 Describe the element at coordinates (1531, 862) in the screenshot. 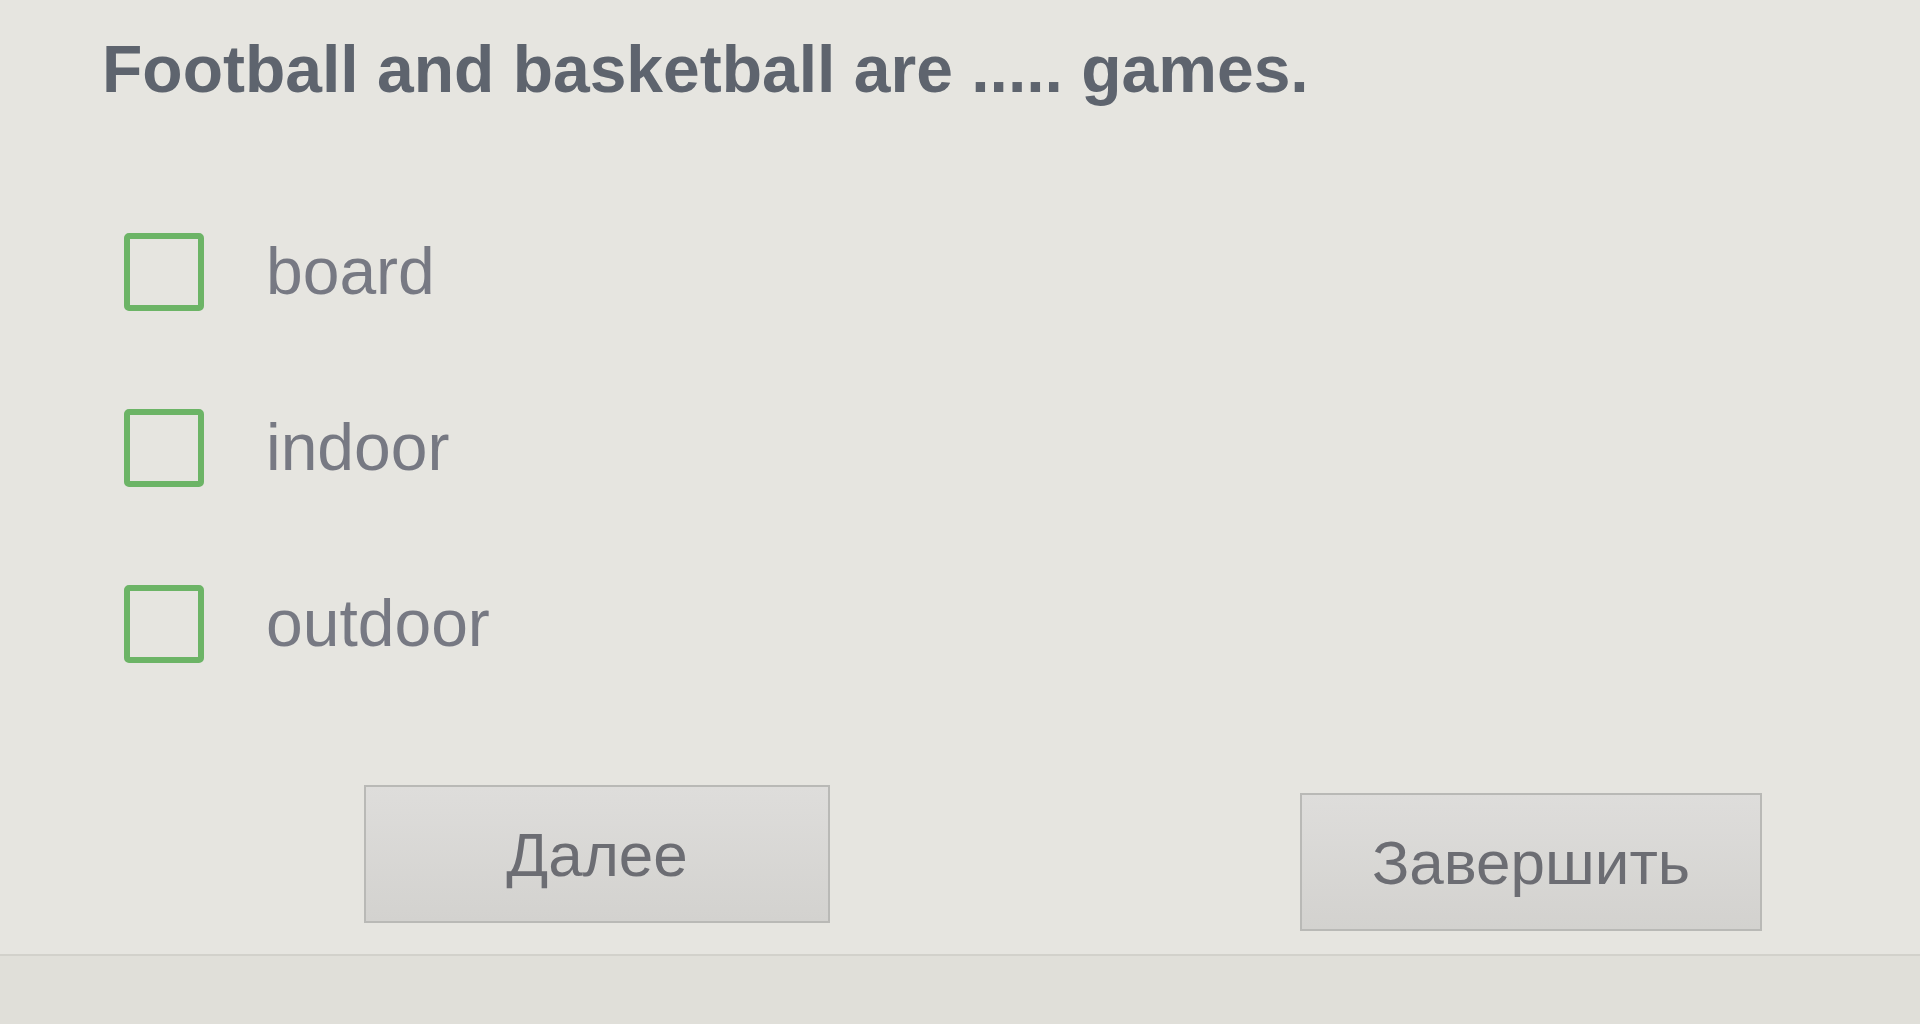

I see `finish-button: Завершить` at that location.